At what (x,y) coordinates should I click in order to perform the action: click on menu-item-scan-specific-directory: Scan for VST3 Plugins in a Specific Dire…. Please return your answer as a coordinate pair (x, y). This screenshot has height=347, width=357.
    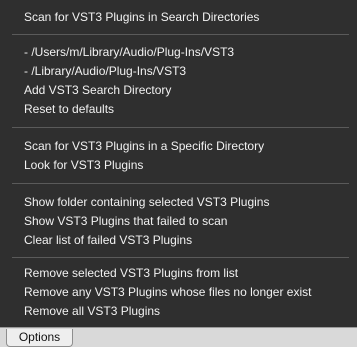
    Looking at the image, I should click on (144, 146).